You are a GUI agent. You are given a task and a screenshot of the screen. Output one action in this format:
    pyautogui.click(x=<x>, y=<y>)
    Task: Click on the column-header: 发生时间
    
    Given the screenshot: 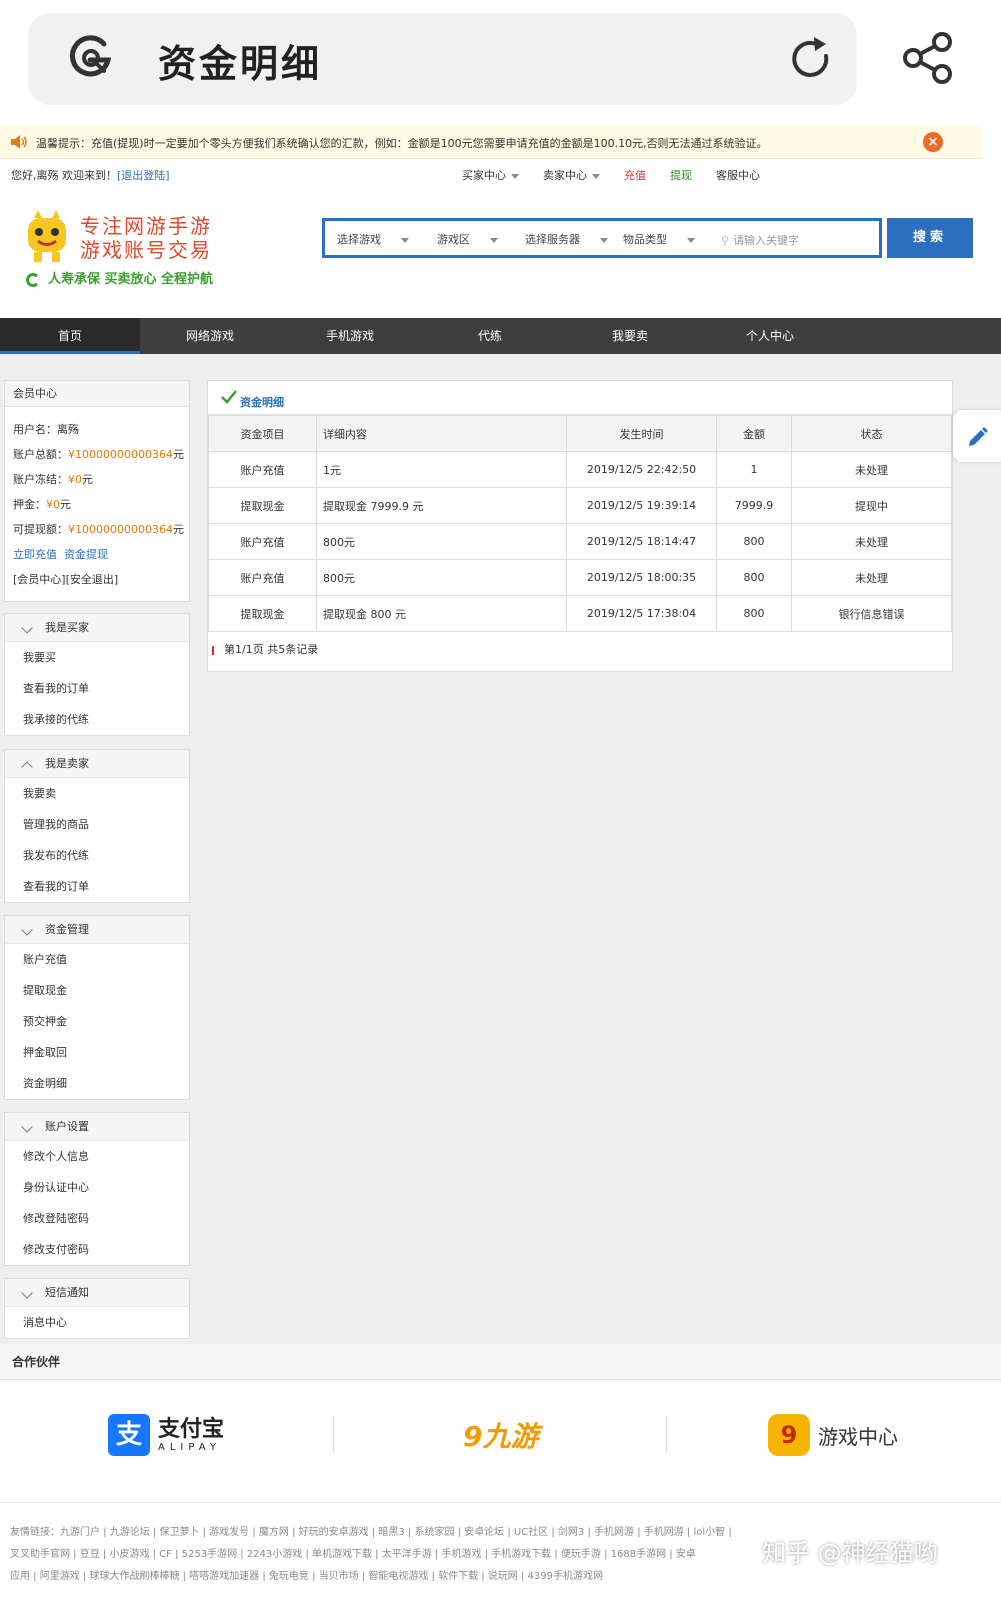 What is the action you would take?
    pyautogui.click(x=641, y=433)
    